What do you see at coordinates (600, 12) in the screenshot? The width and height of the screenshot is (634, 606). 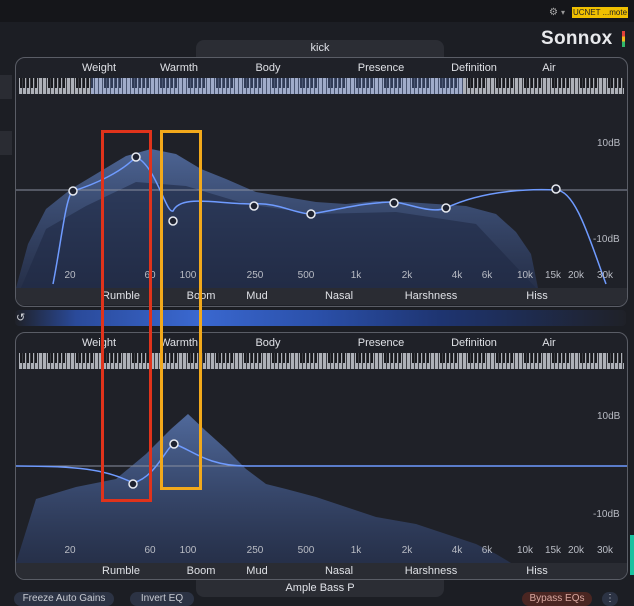 I see `remote-badge: UCNET ...mote` at bounding box center [600, 12].